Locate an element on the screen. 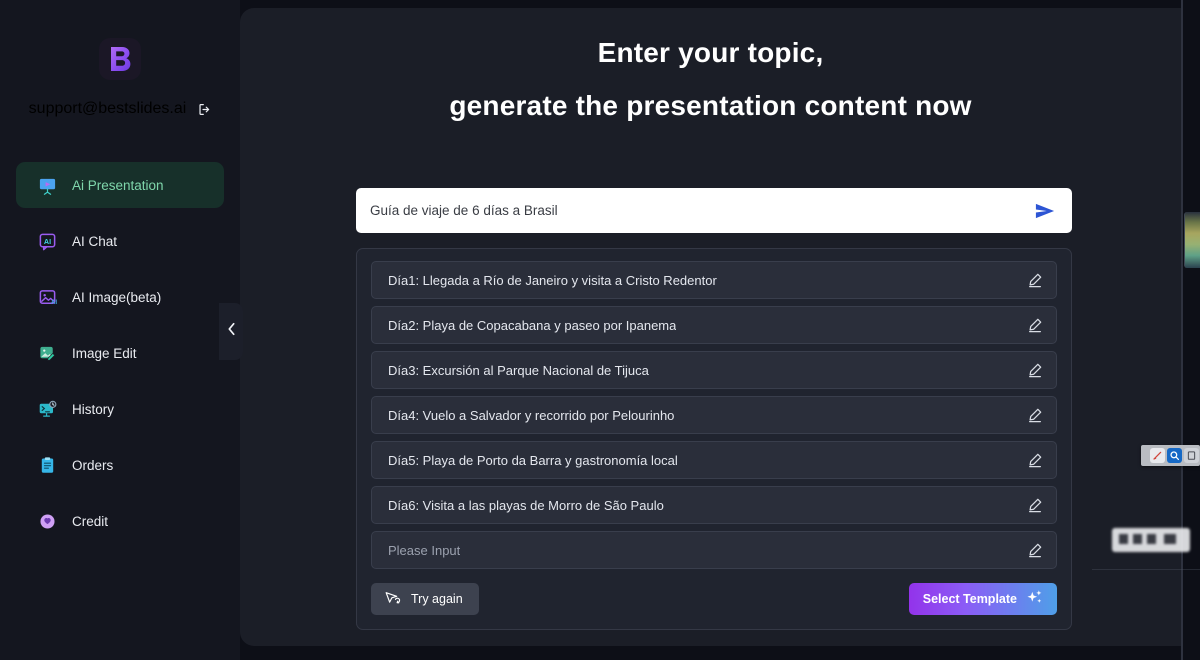 This screenshot has height=660, width=1200. presentation-icon is located at coordinates (47, 185).